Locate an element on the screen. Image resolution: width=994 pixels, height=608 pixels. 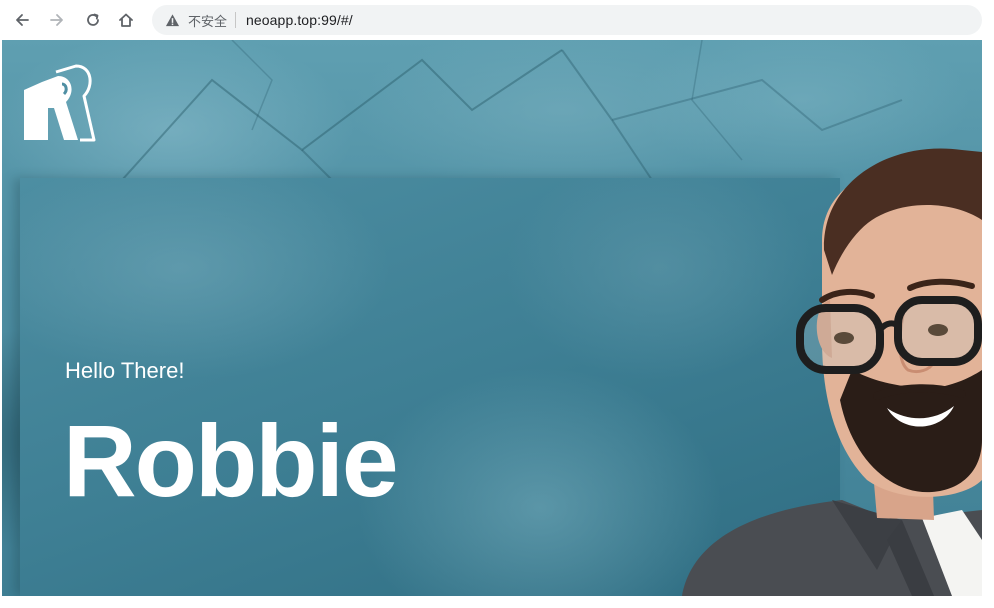
warning-triangle-icon is located at coordinates (172, 20).